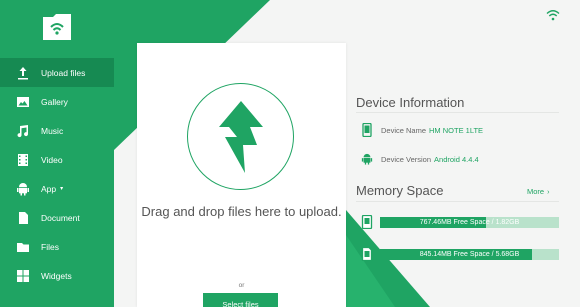 The height and width of the screenshot is (307, 580). What do you see at coordinates (49, 188) in the screenshot?
I see `sidebar-item-label: App` at bounding box center [49, 188].